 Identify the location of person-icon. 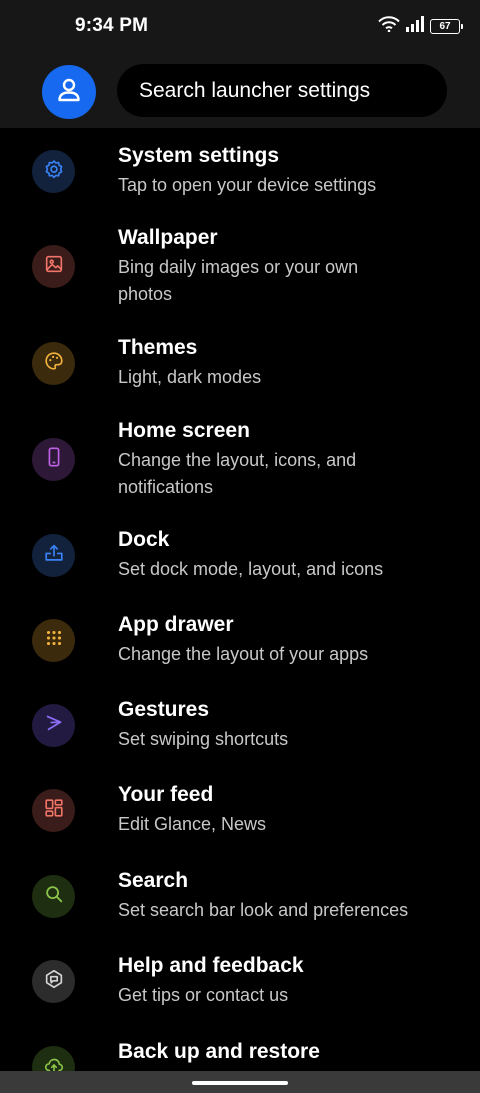
(69, 92).